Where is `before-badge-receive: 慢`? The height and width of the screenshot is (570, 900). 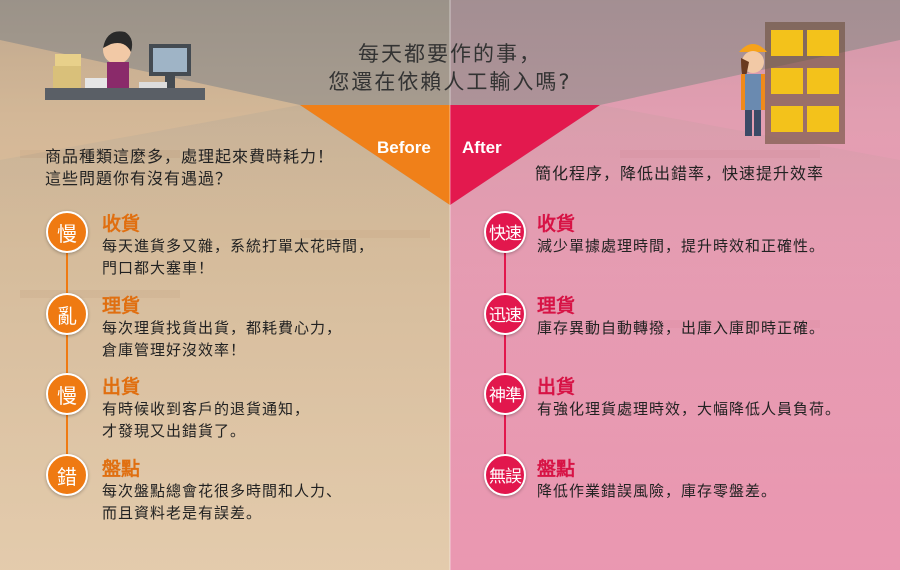
before-badge-receive: 慢 is located at coordinates (67, 232).